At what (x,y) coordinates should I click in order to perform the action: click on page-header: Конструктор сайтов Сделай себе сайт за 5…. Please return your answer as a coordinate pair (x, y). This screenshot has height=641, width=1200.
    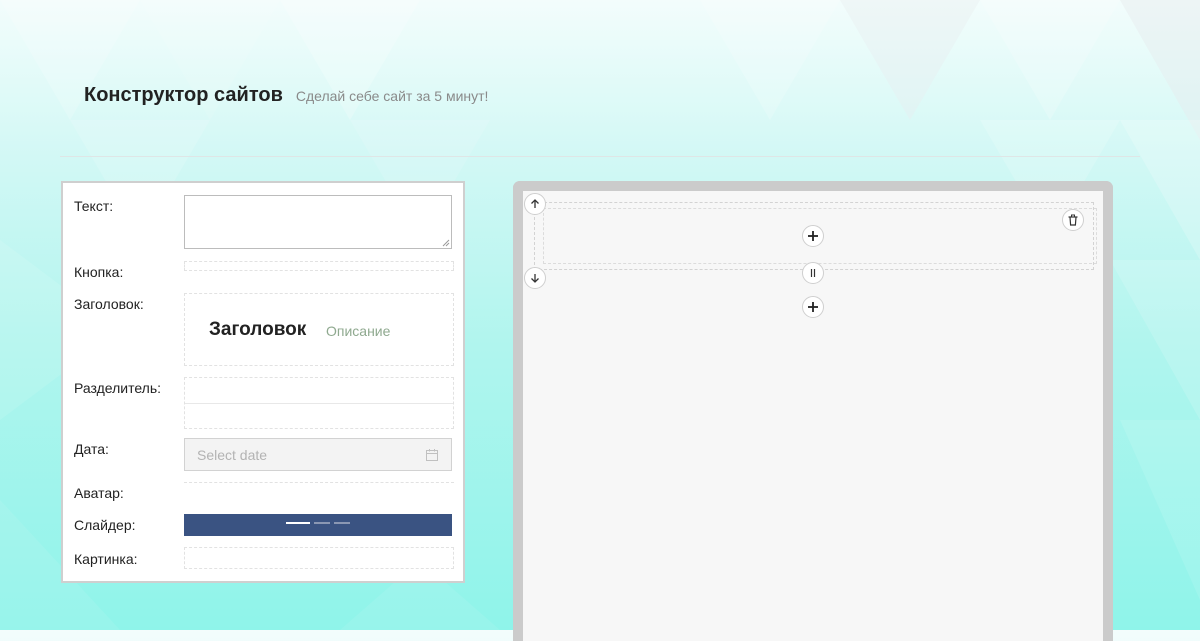
    Looking at the image, I should click on (286, 95).